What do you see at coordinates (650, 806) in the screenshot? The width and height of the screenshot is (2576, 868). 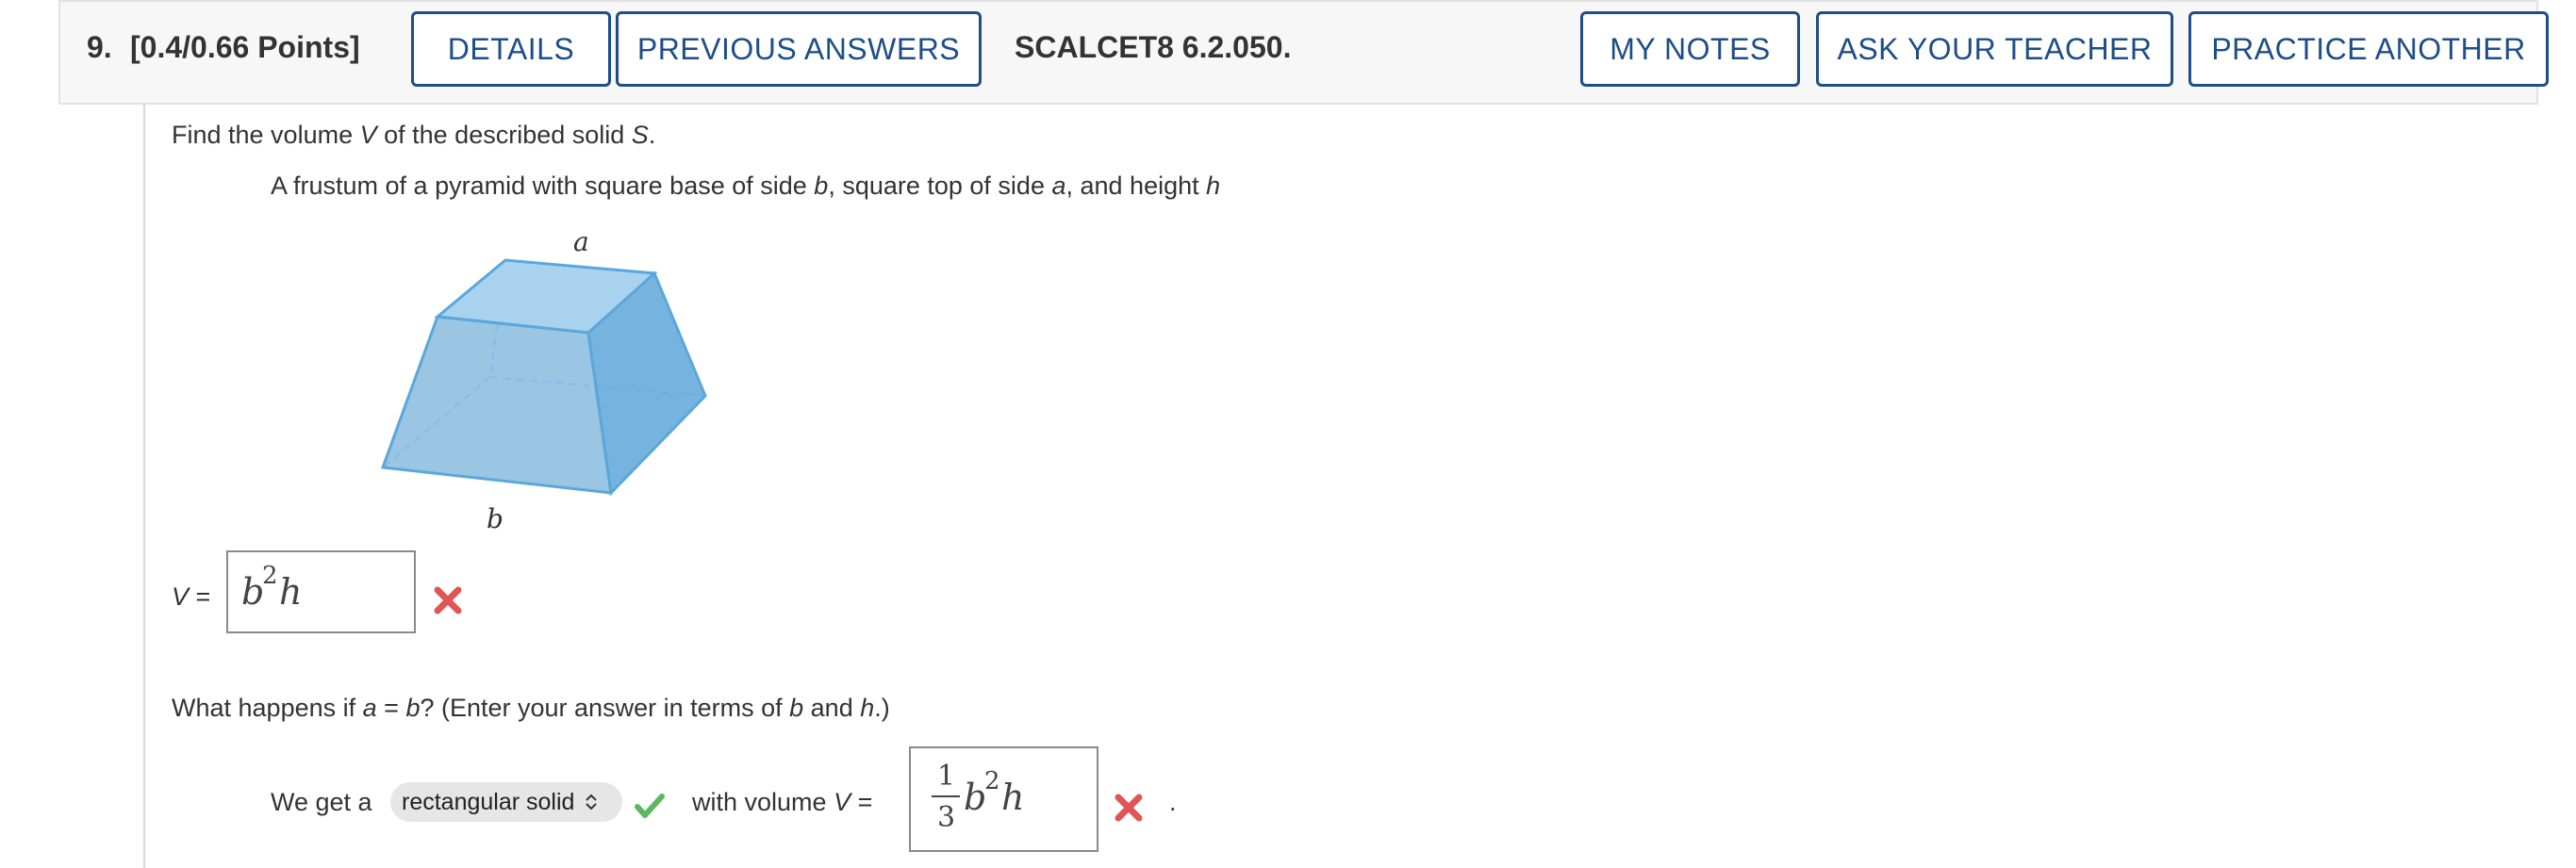 I see `correct-check-icon` at bounding box center [650, 806].